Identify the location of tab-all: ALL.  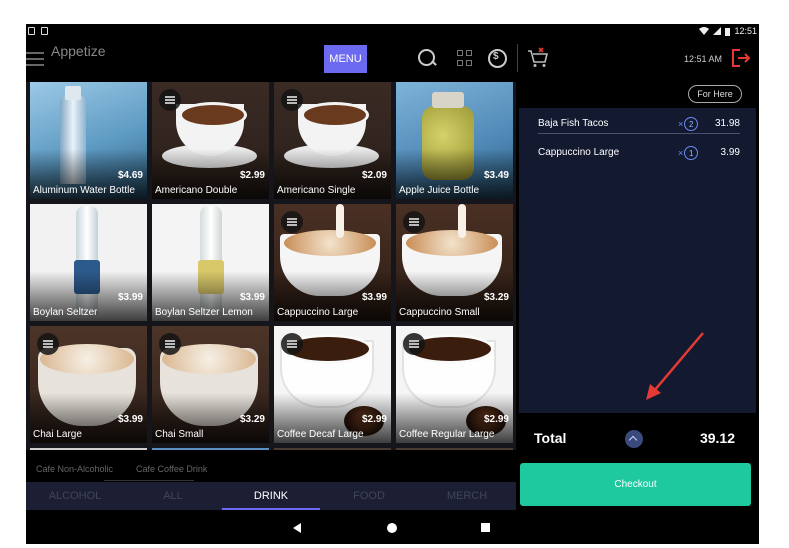
(173, 496).